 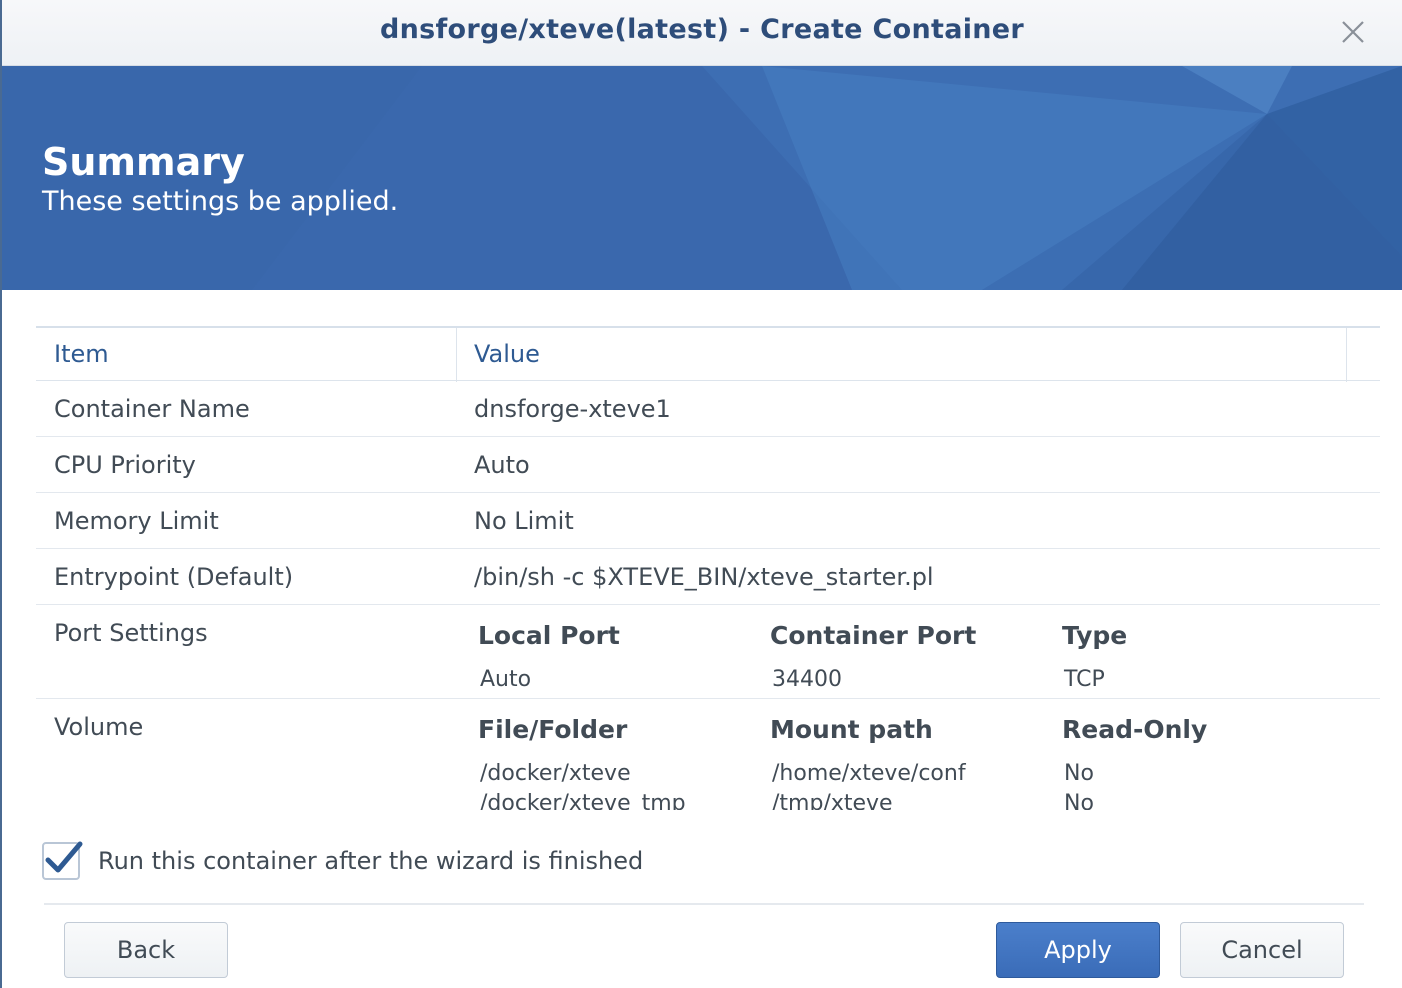 I want to click on table-row: CPU Priority Auto, so click(x=708, y=465).